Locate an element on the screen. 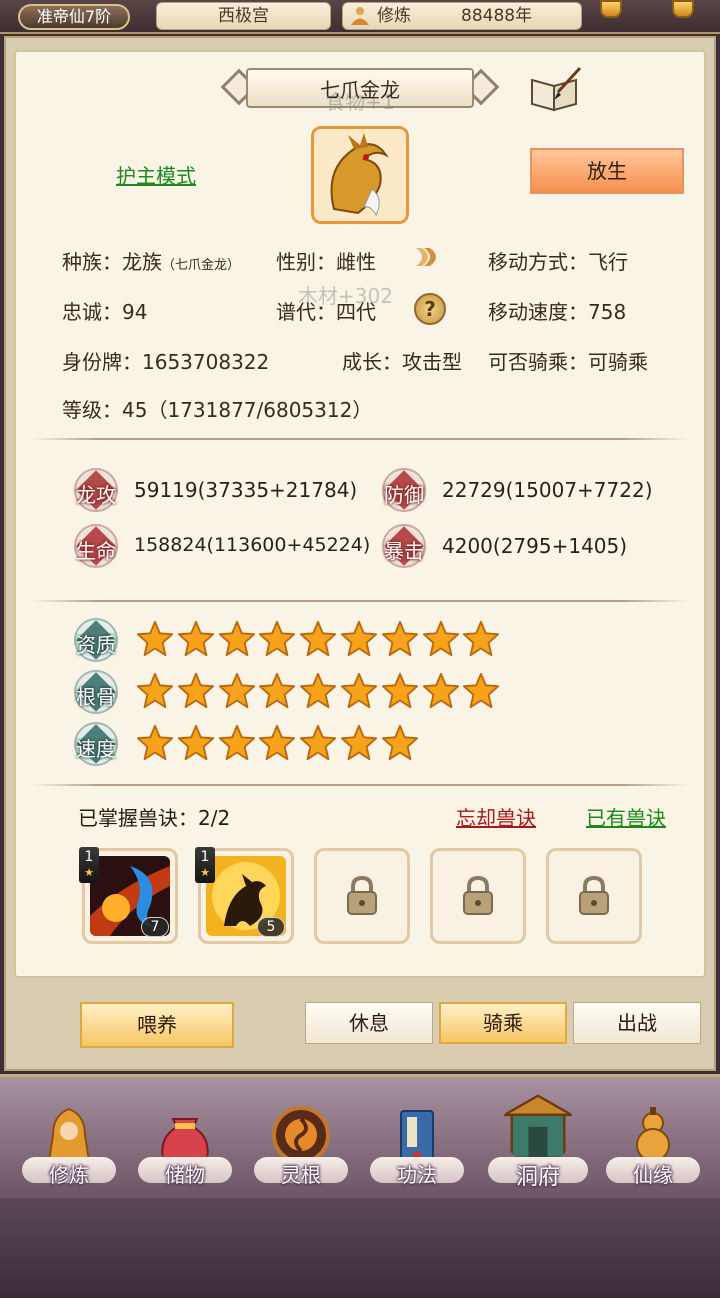  loyalty-info: 忠诚：94 is located at coordinates (105, 312).